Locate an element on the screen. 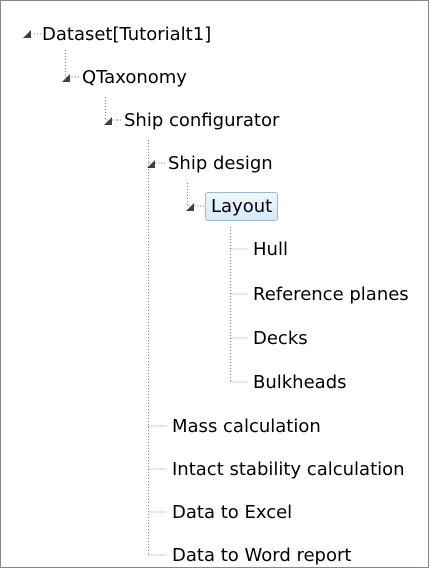 This screenshot has width=430, height=568. tree-node-label: Reference planes is located at coordinates (331, 294).